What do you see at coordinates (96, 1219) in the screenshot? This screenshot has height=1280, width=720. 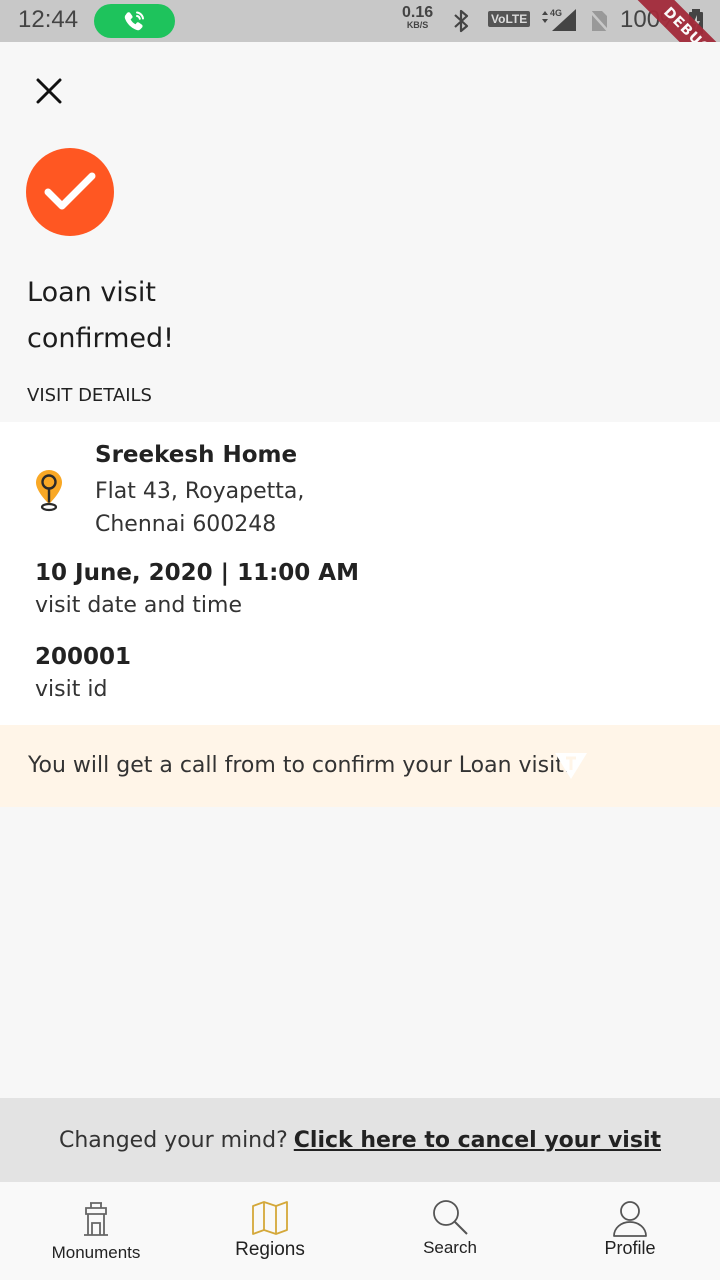 I see `monument-icon` at bounding box center [96, 1219].